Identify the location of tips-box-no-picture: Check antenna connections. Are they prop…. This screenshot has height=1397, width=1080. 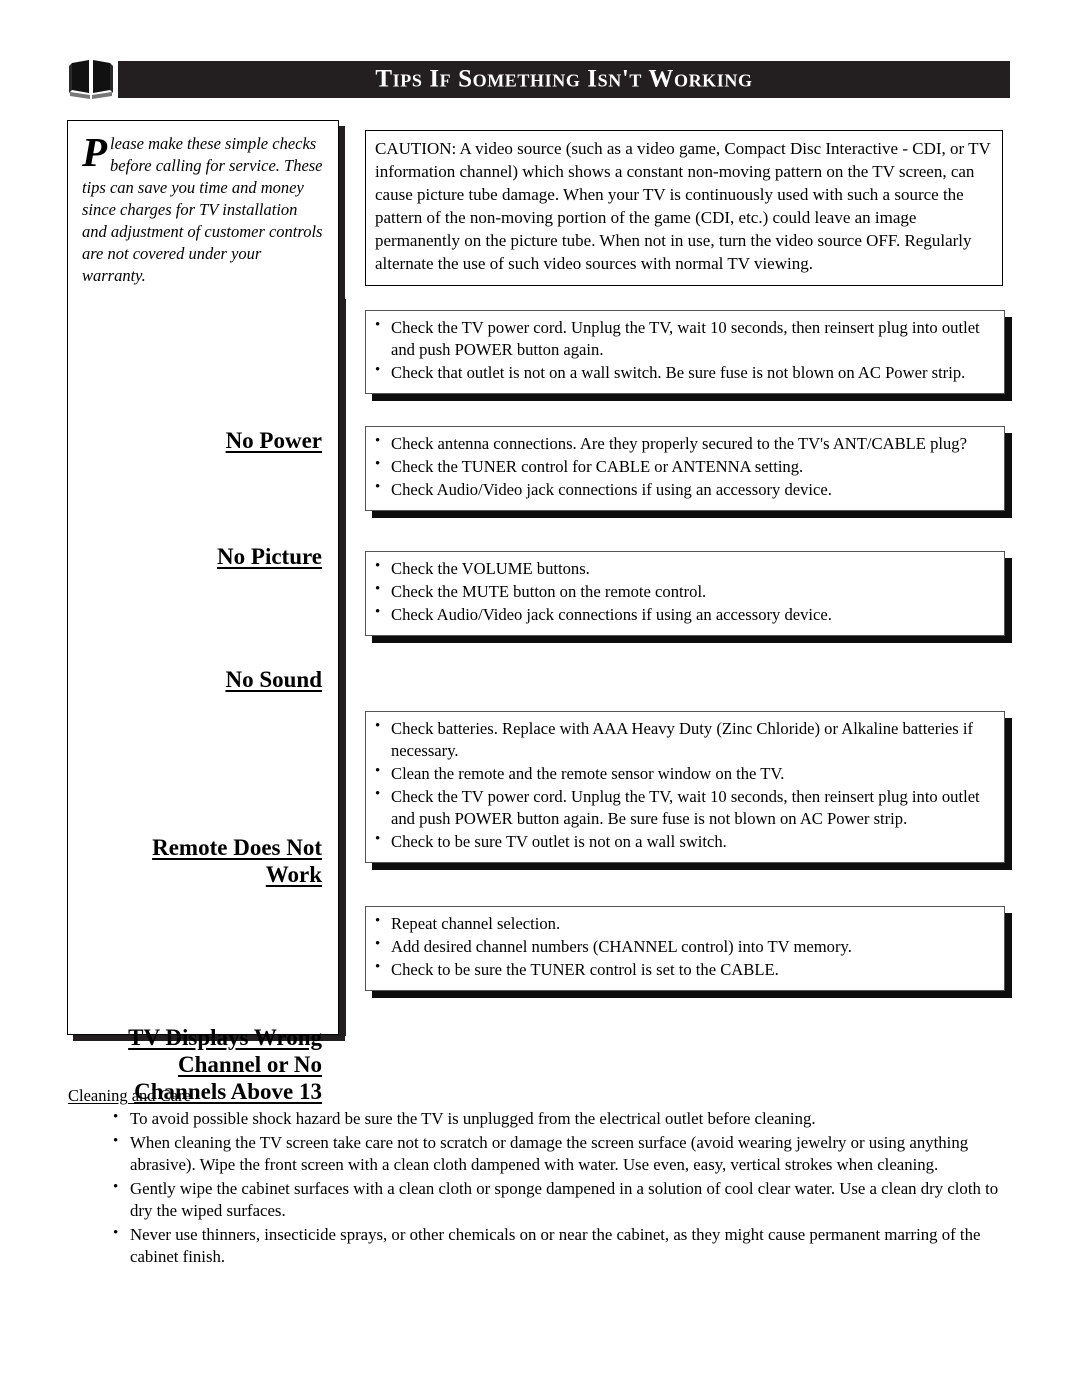
(685, 469).